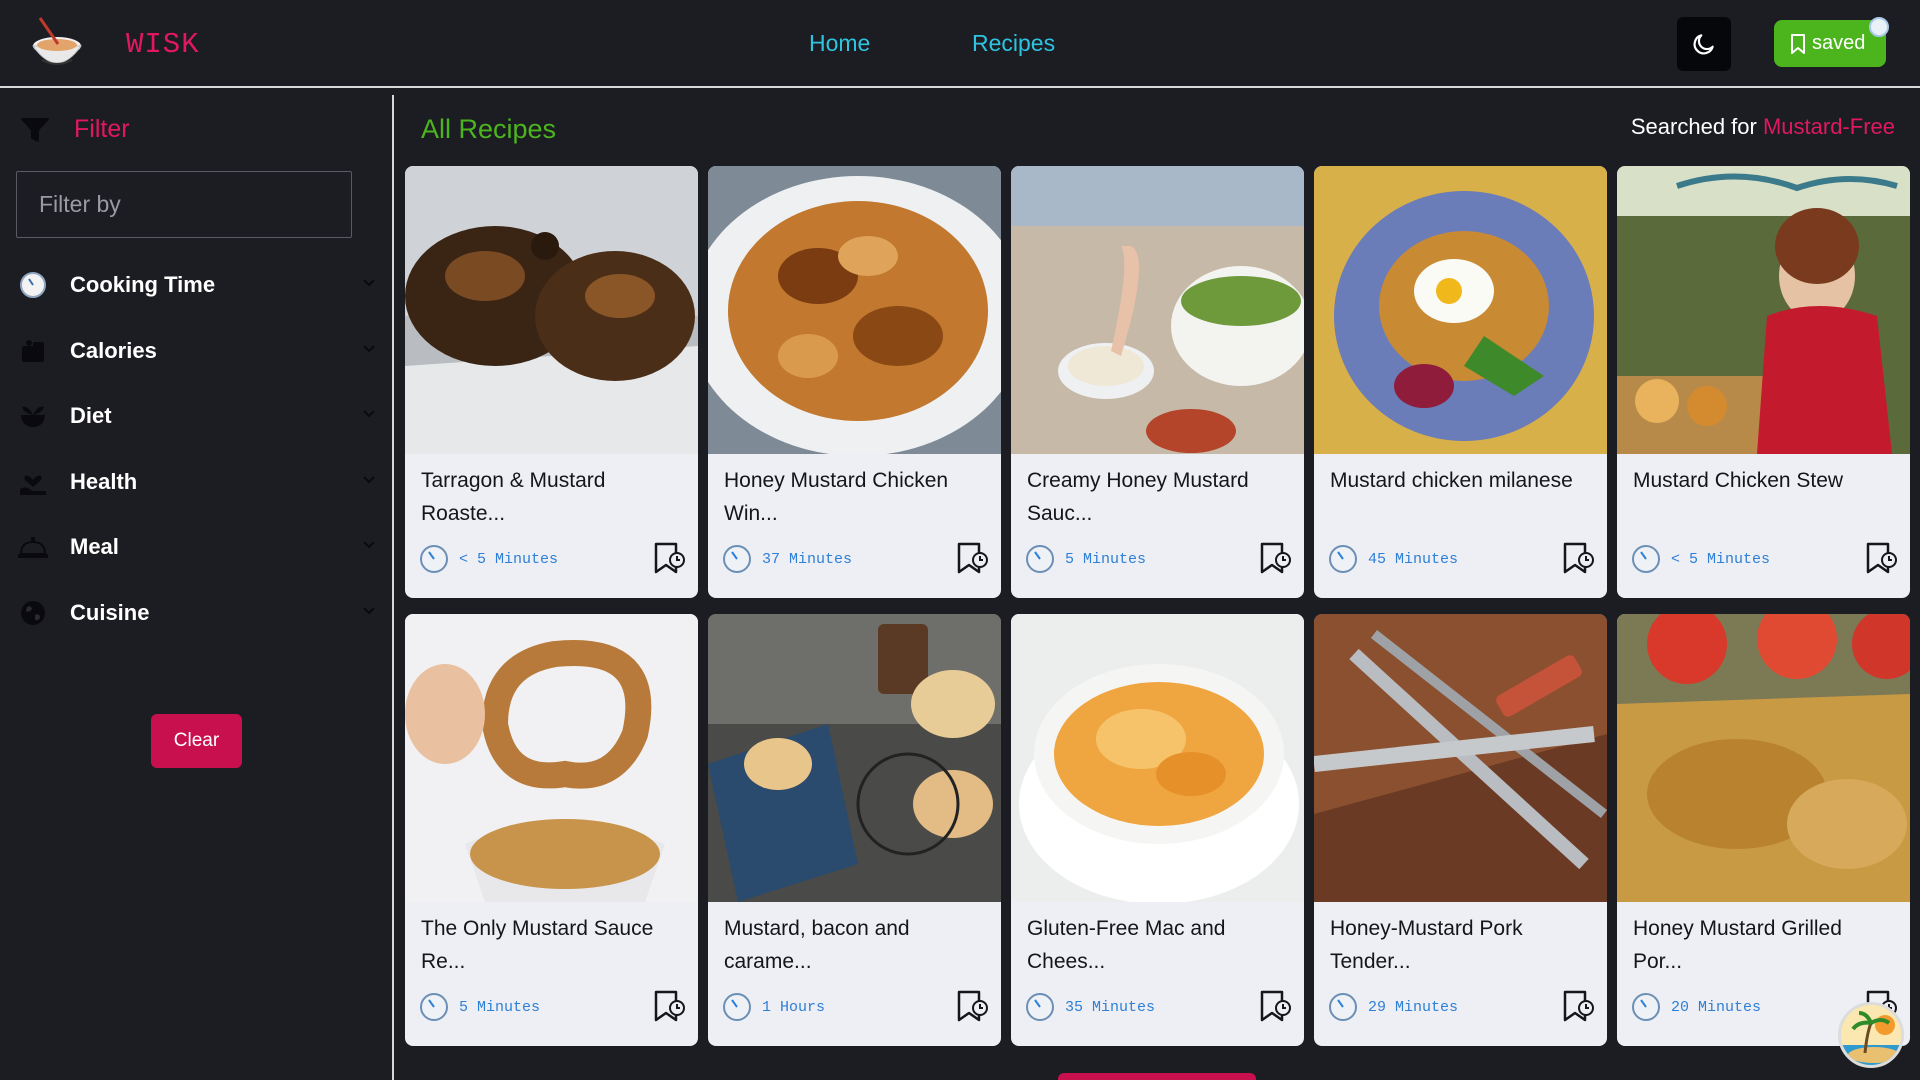  I want to click on funnel-icon, so click(35, 129).